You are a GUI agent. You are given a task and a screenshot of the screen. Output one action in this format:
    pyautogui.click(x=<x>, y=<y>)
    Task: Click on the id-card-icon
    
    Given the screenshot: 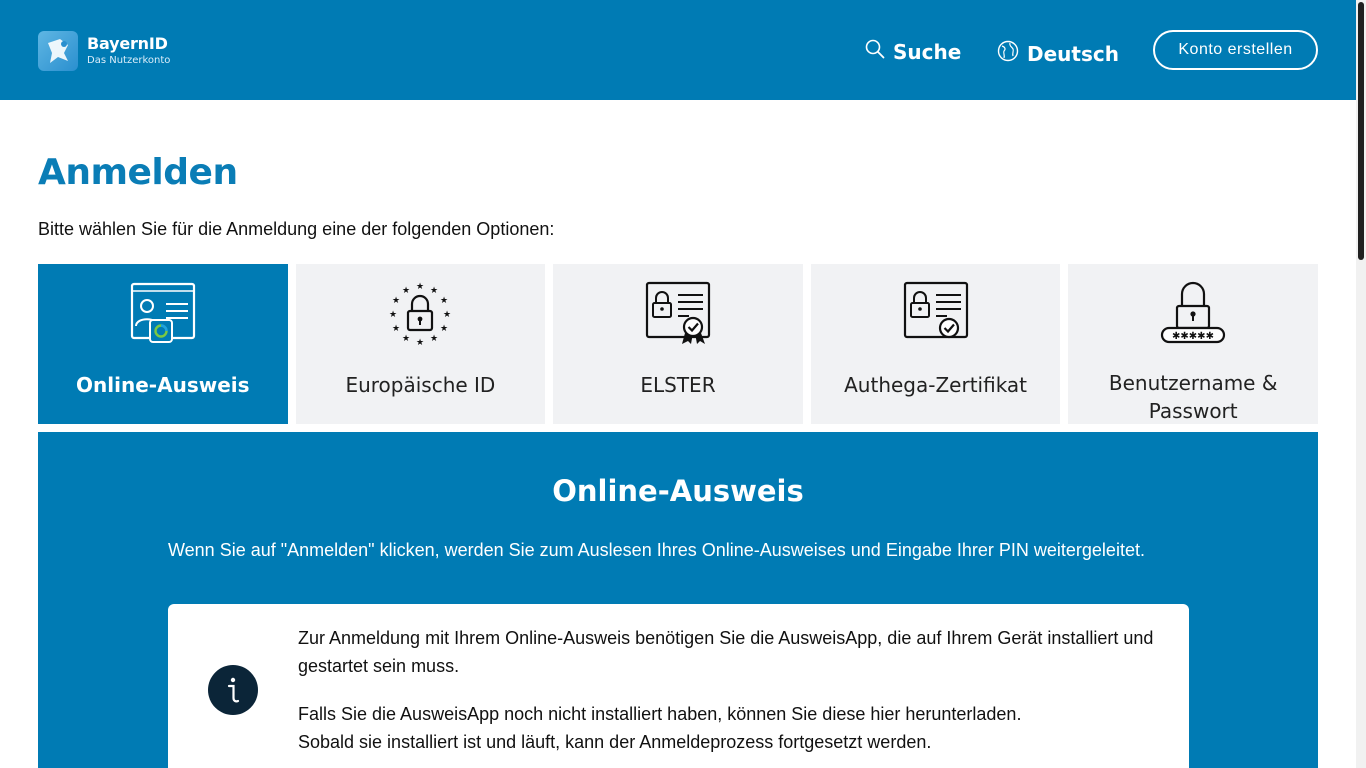 What is the action you would take?
    pyautogui.click(x=163, y=313)
    